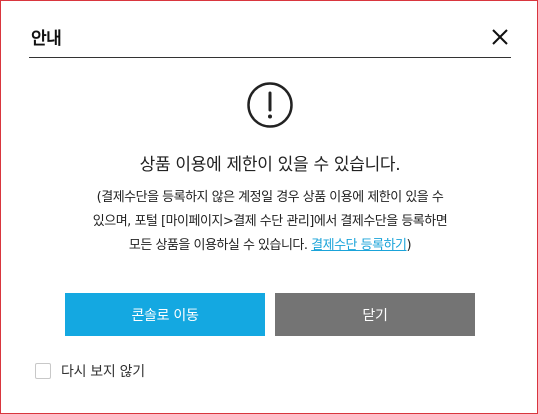 The width and height of the screenshot is (538, 414). I want to click on description-end: ), so click(409, 245).